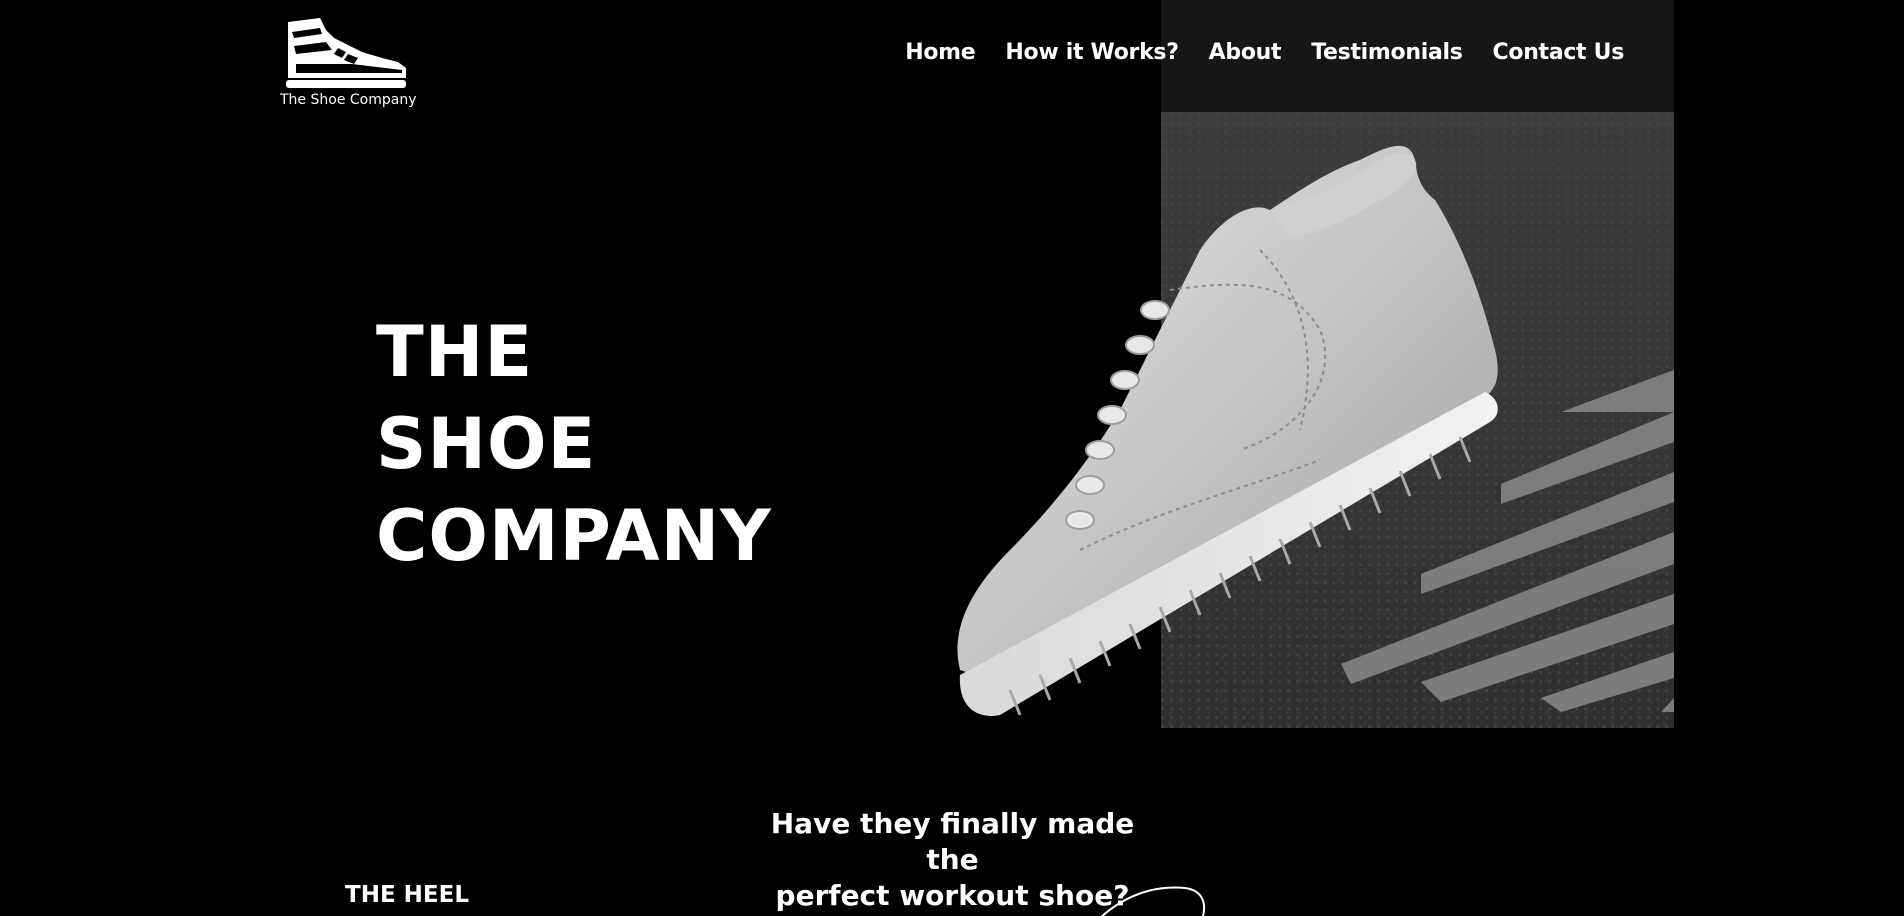  I want to click on nav-about: About, so click(1245, 52).